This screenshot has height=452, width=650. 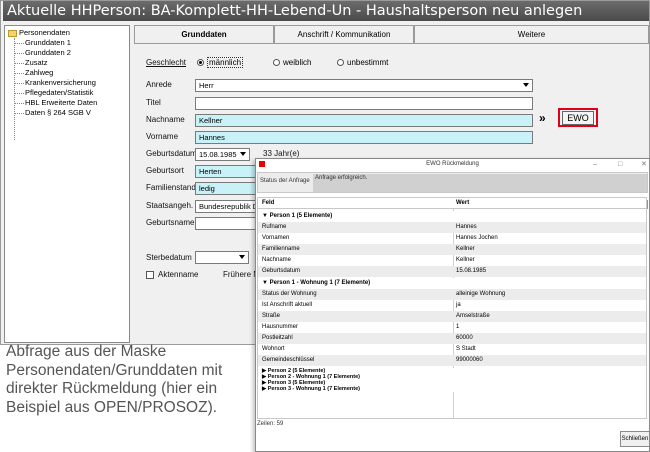 I want to click on group-title: Person 3 - Wohnung 1 (7 Elemente), so click(x=313, y=389).